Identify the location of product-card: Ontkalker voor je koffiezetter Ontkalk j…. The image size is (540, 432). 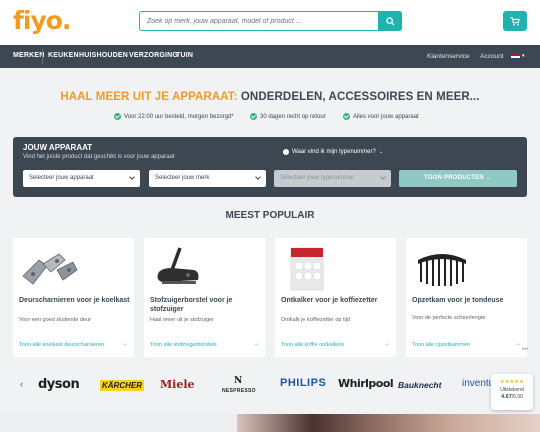
(335, 297).